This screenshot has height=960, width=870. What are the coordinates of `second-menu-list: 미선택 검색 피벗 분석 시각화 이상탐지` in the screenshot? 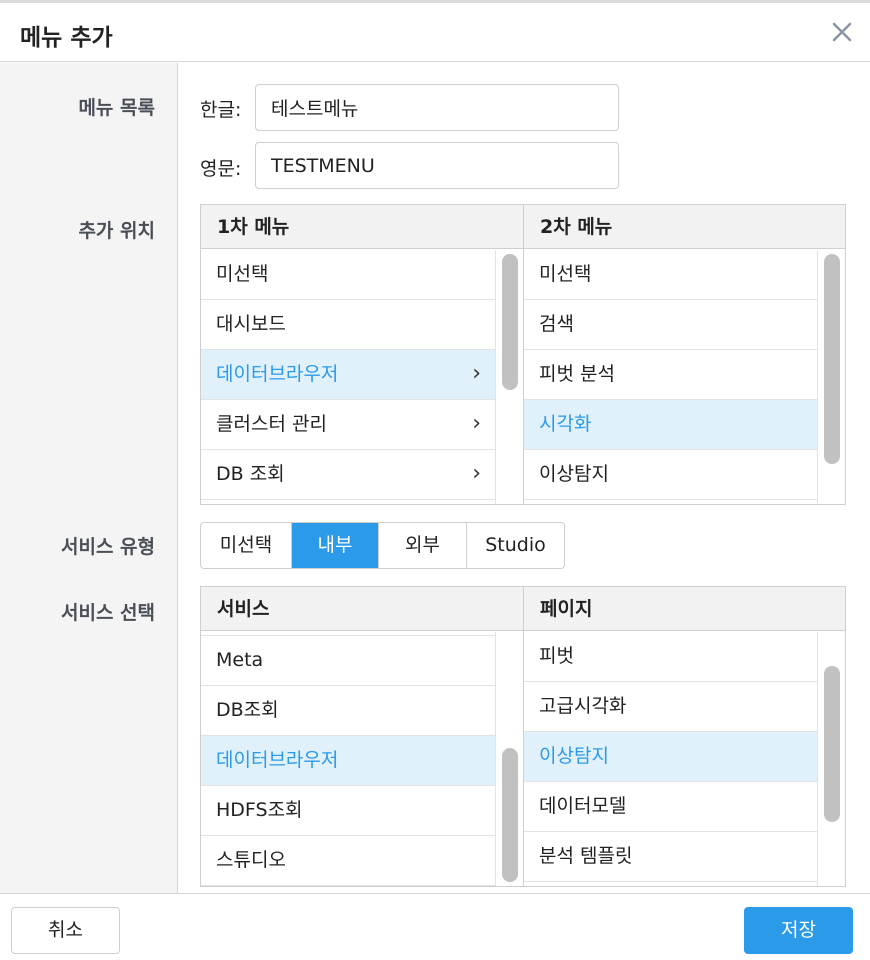 It's located at (670, 377).